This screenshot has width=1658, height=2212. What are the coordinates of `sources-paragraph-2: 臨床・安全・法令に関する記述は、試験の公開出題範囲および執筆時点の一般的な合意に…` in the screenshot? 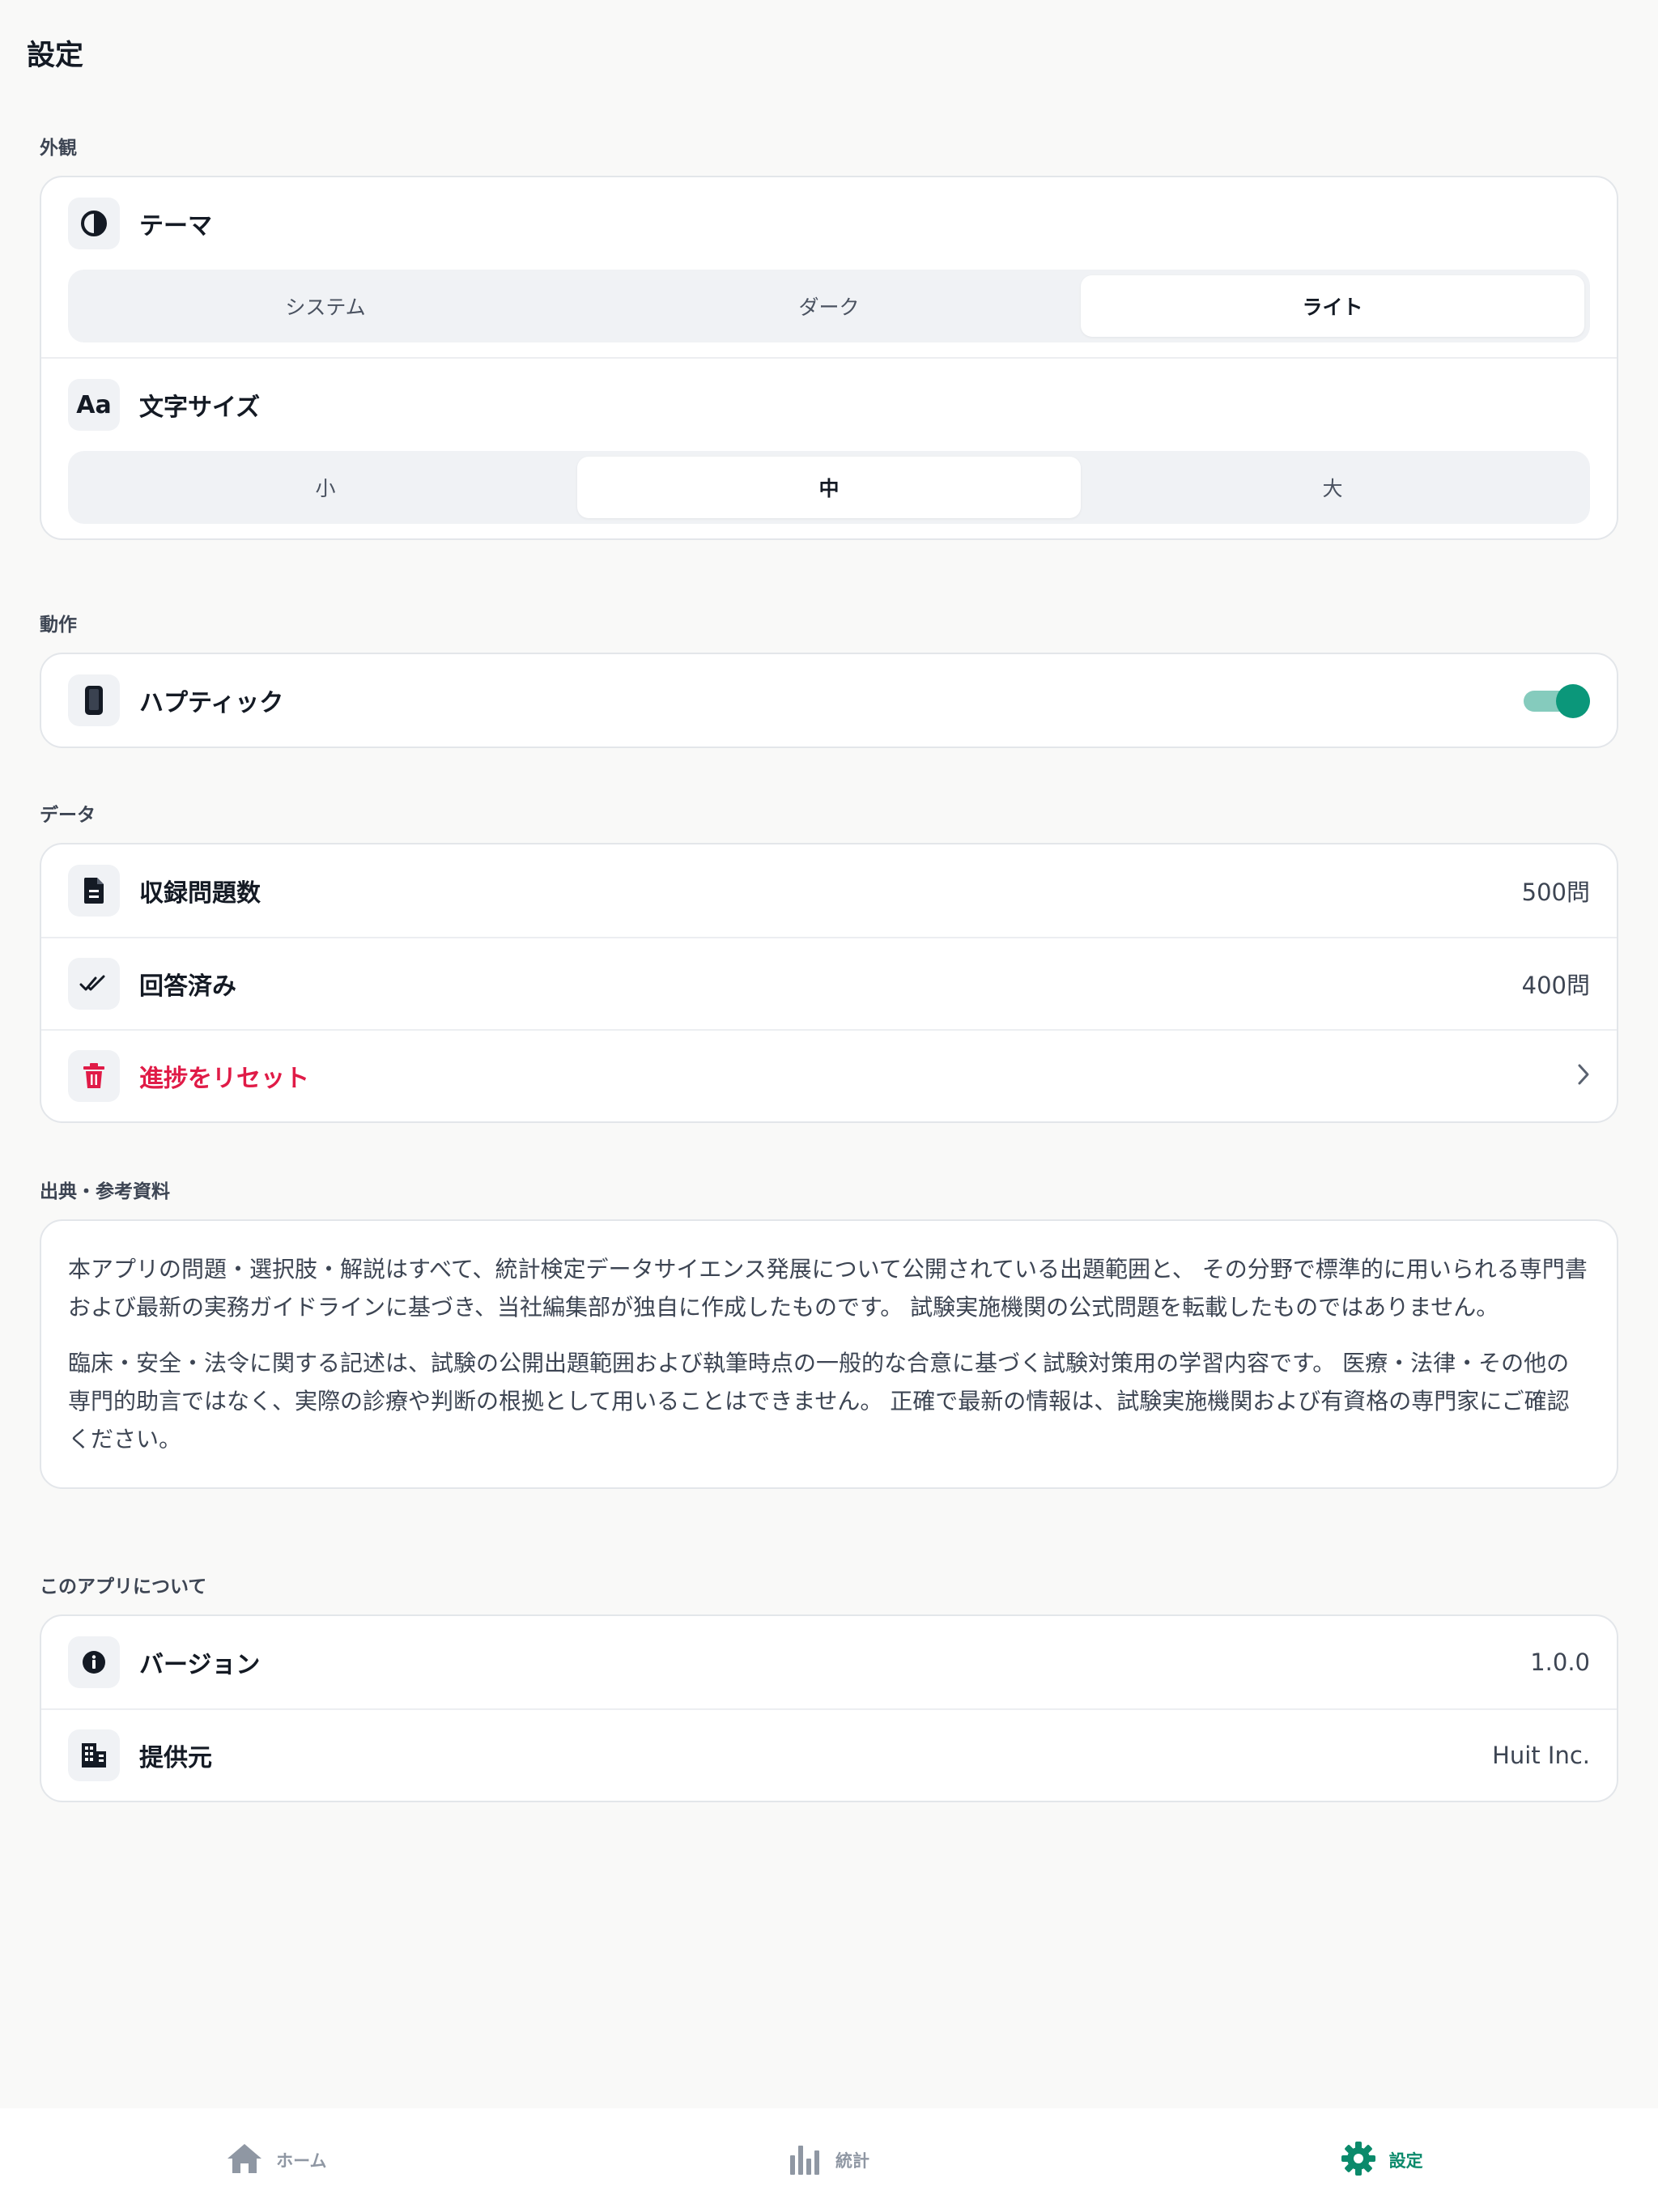 It's located at (819, 1402).